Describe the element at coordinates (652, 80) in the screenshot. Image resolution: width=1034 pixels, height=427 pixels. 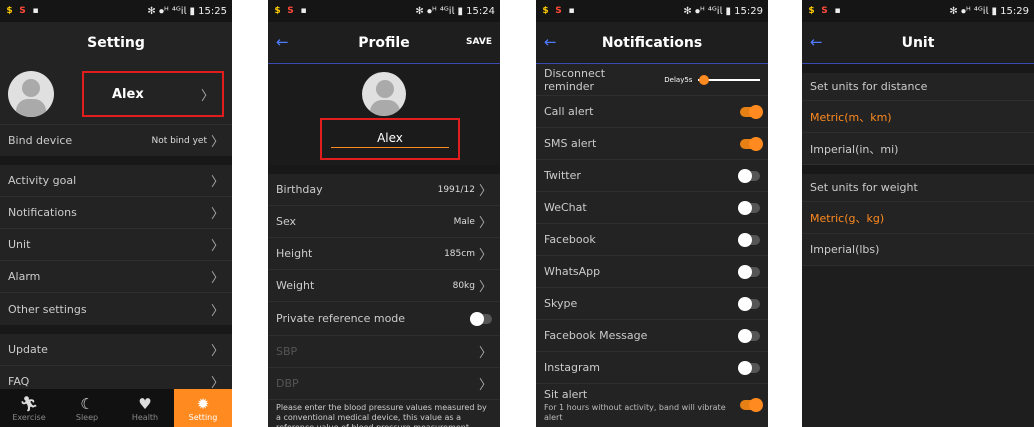
I see `disconnect-row: Disconnect reminder Delay5s` at that location.